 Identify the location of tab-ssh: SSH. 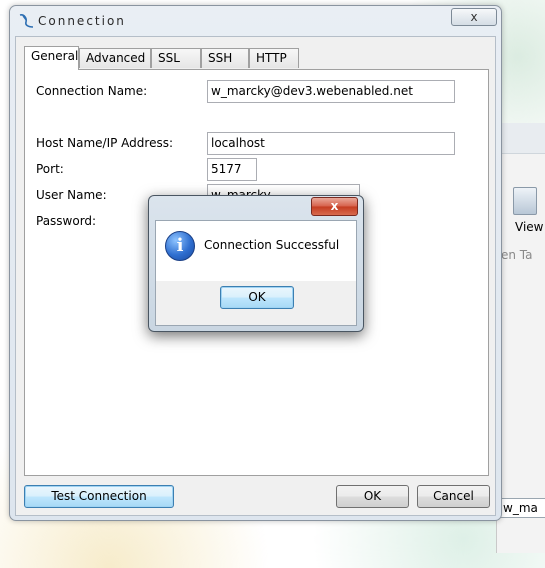
(225, 58).